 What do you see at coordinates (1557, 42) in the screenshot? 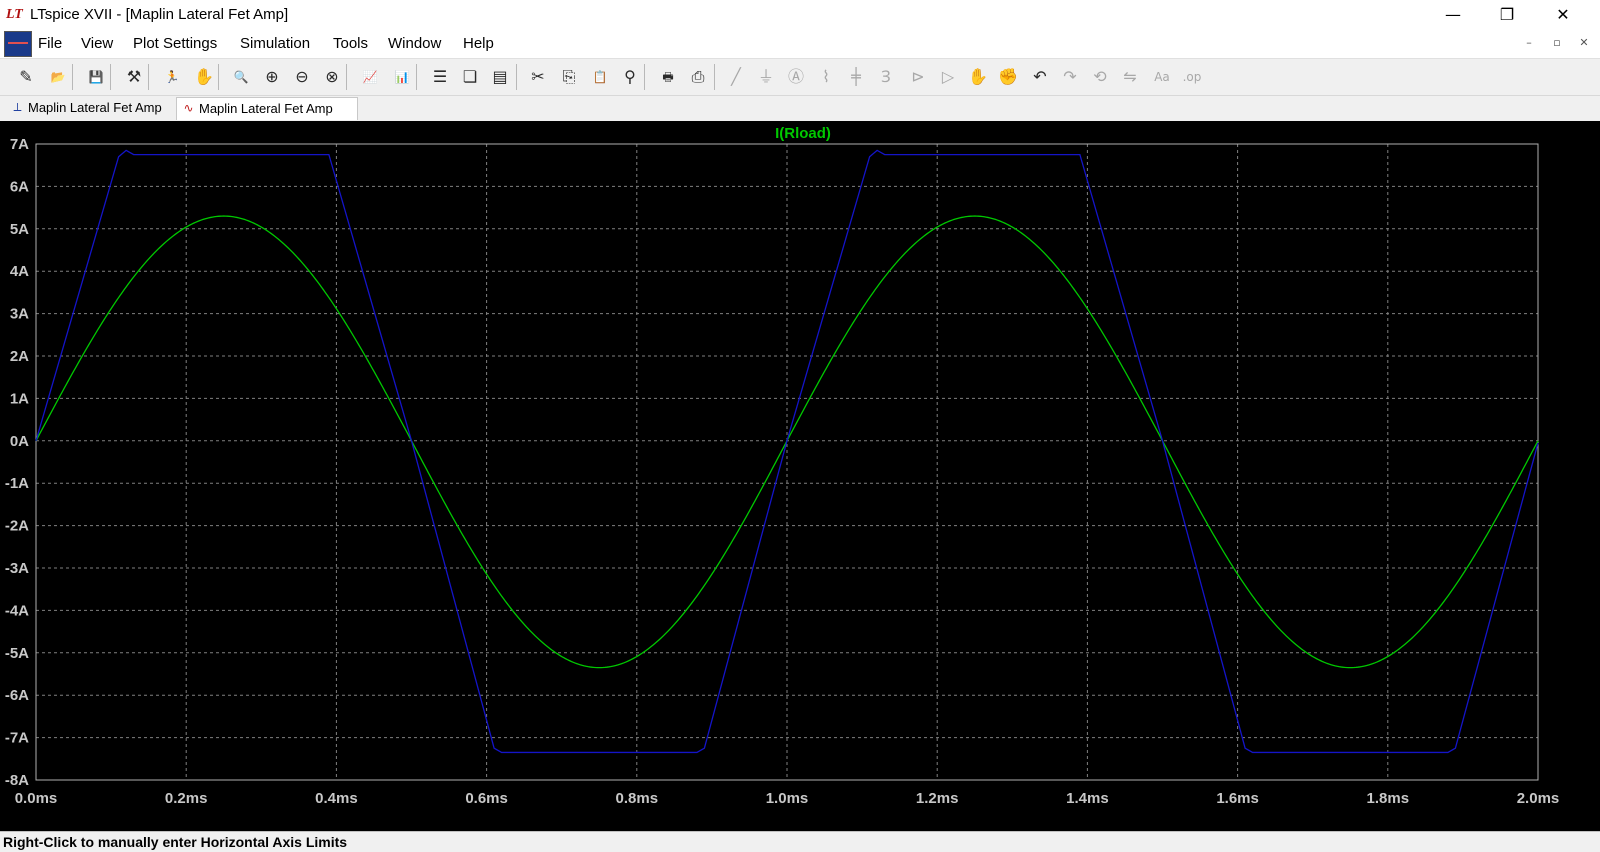
I see `mdi-restore-button: ▫` at bounding box center [1557, 42].